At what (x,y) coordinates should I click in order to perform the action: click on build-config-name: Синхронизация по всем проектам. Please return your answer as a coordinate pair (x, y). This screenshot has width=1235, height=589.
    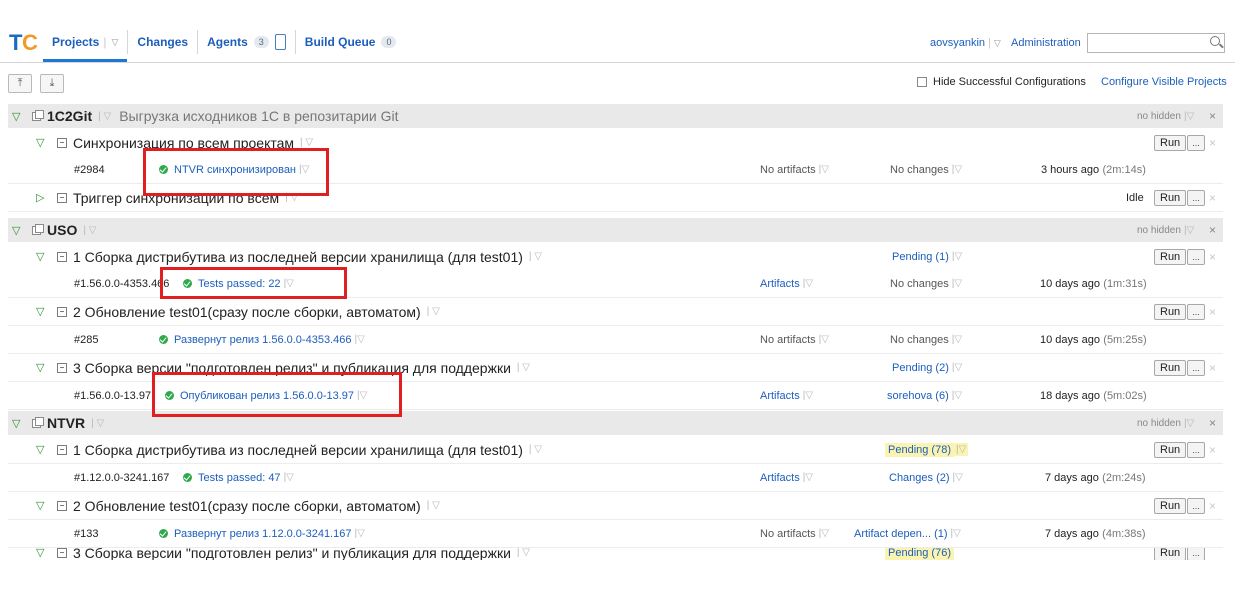
    Looking at the image, I should click on (183, 143).